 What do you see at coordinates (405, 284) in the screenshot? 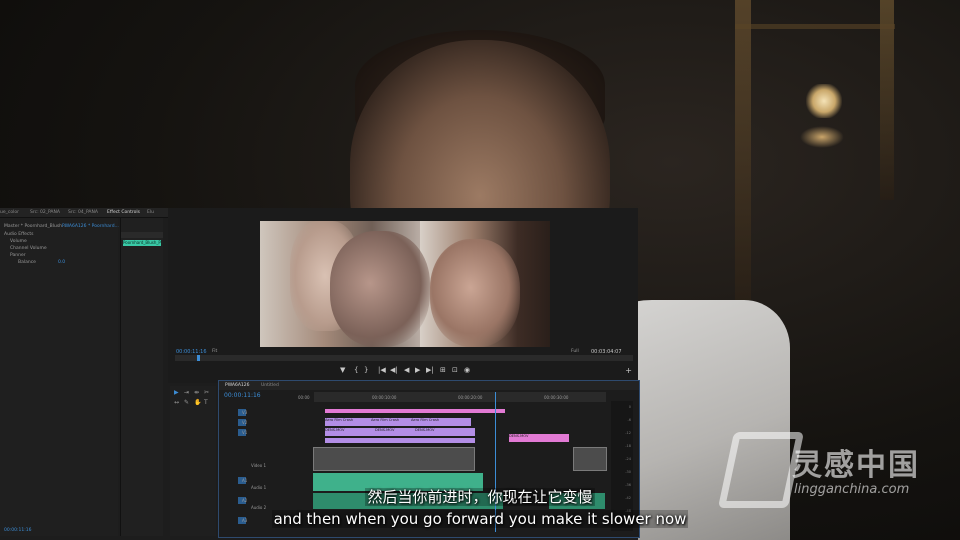
I see `program-video-frame` at bounding box center [405, 284].